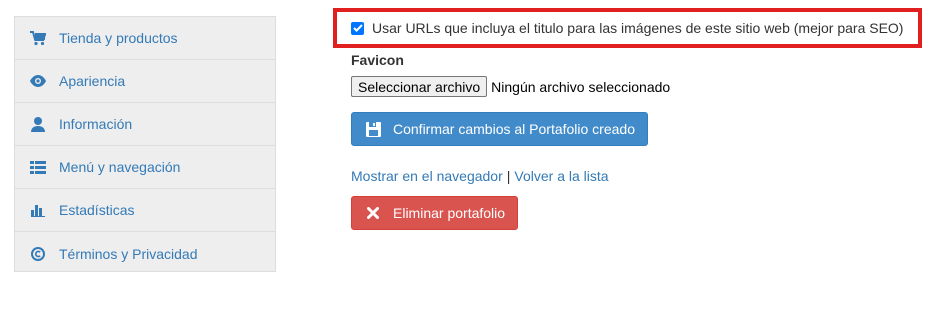 This screenshot has height=314, width=938. What do you see at coordinates (38, 81) in the screenshot?
I see `eye-icon` at bounding box center [38, 81].